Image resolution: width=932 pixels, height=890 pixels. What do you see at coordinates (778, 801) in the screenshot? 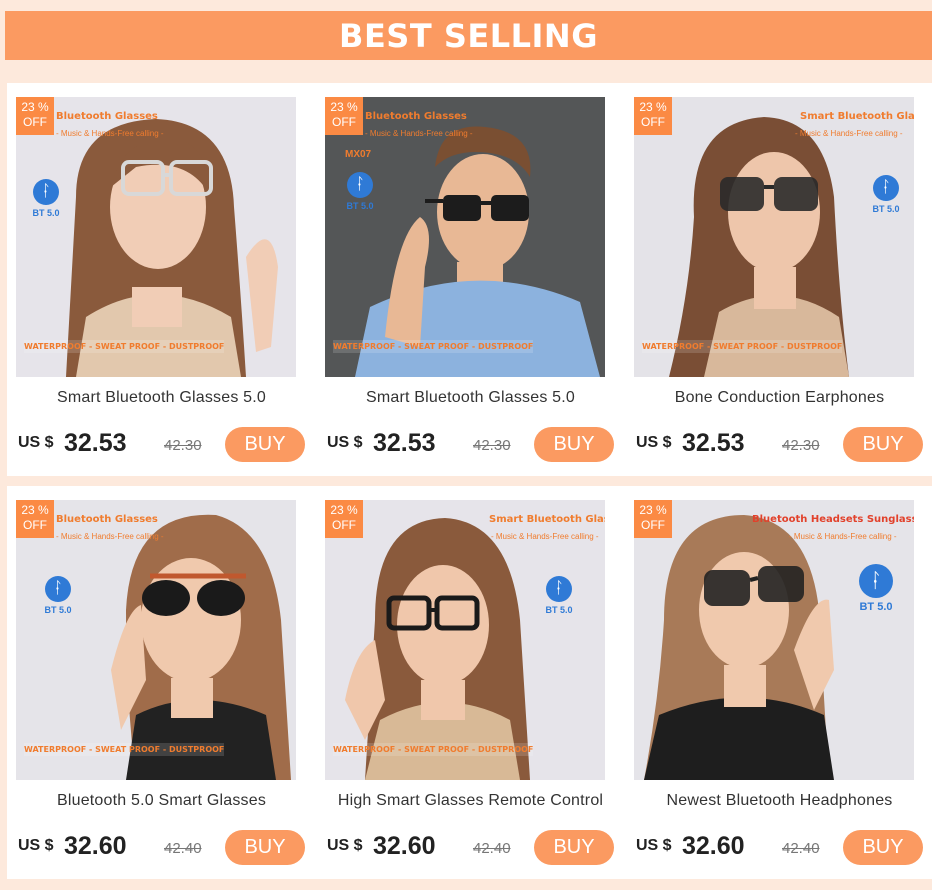
I see `product-name: Newest Bluetooth Headphones` at bounding box center [778, 801].